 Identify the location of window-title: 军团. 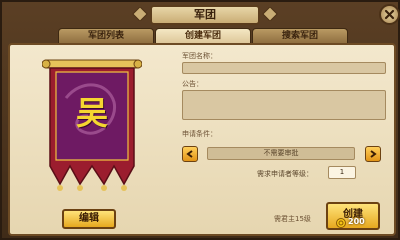
(205, 15).